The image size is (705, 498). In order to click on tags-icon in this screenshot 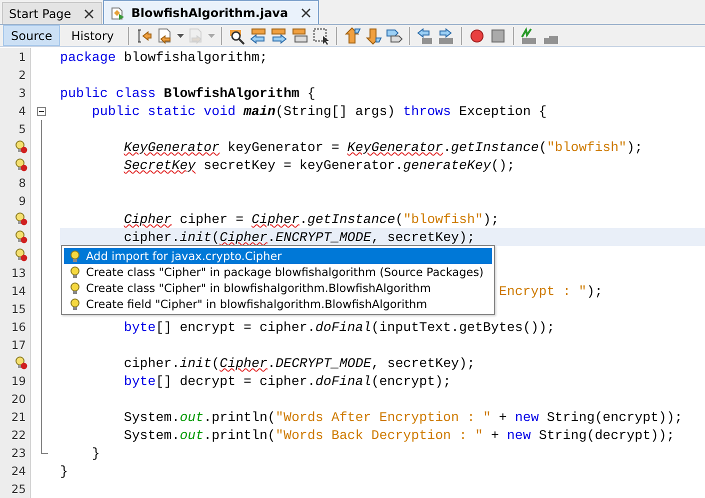, I will do `click(393, 35)`.